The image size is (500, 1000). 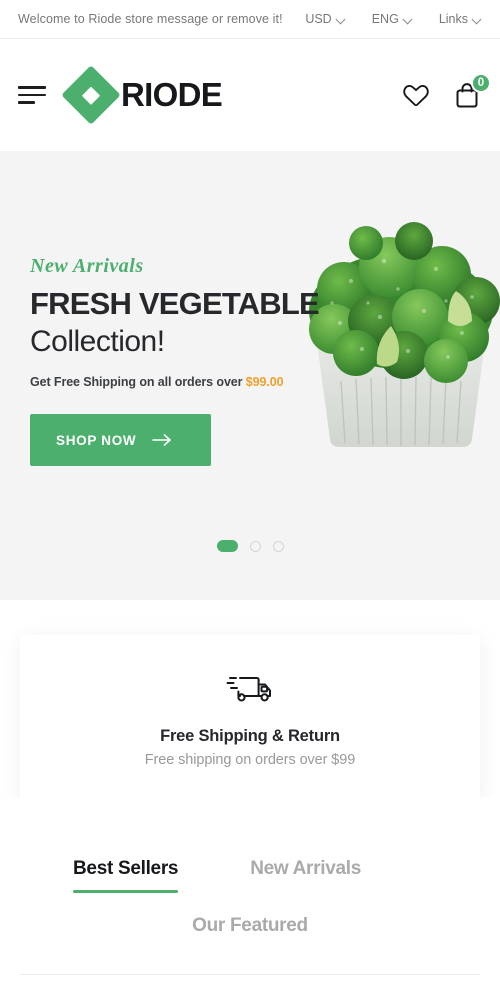 What do you see at coordinates (96, 440) in the screenshot?
I see `shop-now-label: SHOP NOW` at bounding box center [96, 440].